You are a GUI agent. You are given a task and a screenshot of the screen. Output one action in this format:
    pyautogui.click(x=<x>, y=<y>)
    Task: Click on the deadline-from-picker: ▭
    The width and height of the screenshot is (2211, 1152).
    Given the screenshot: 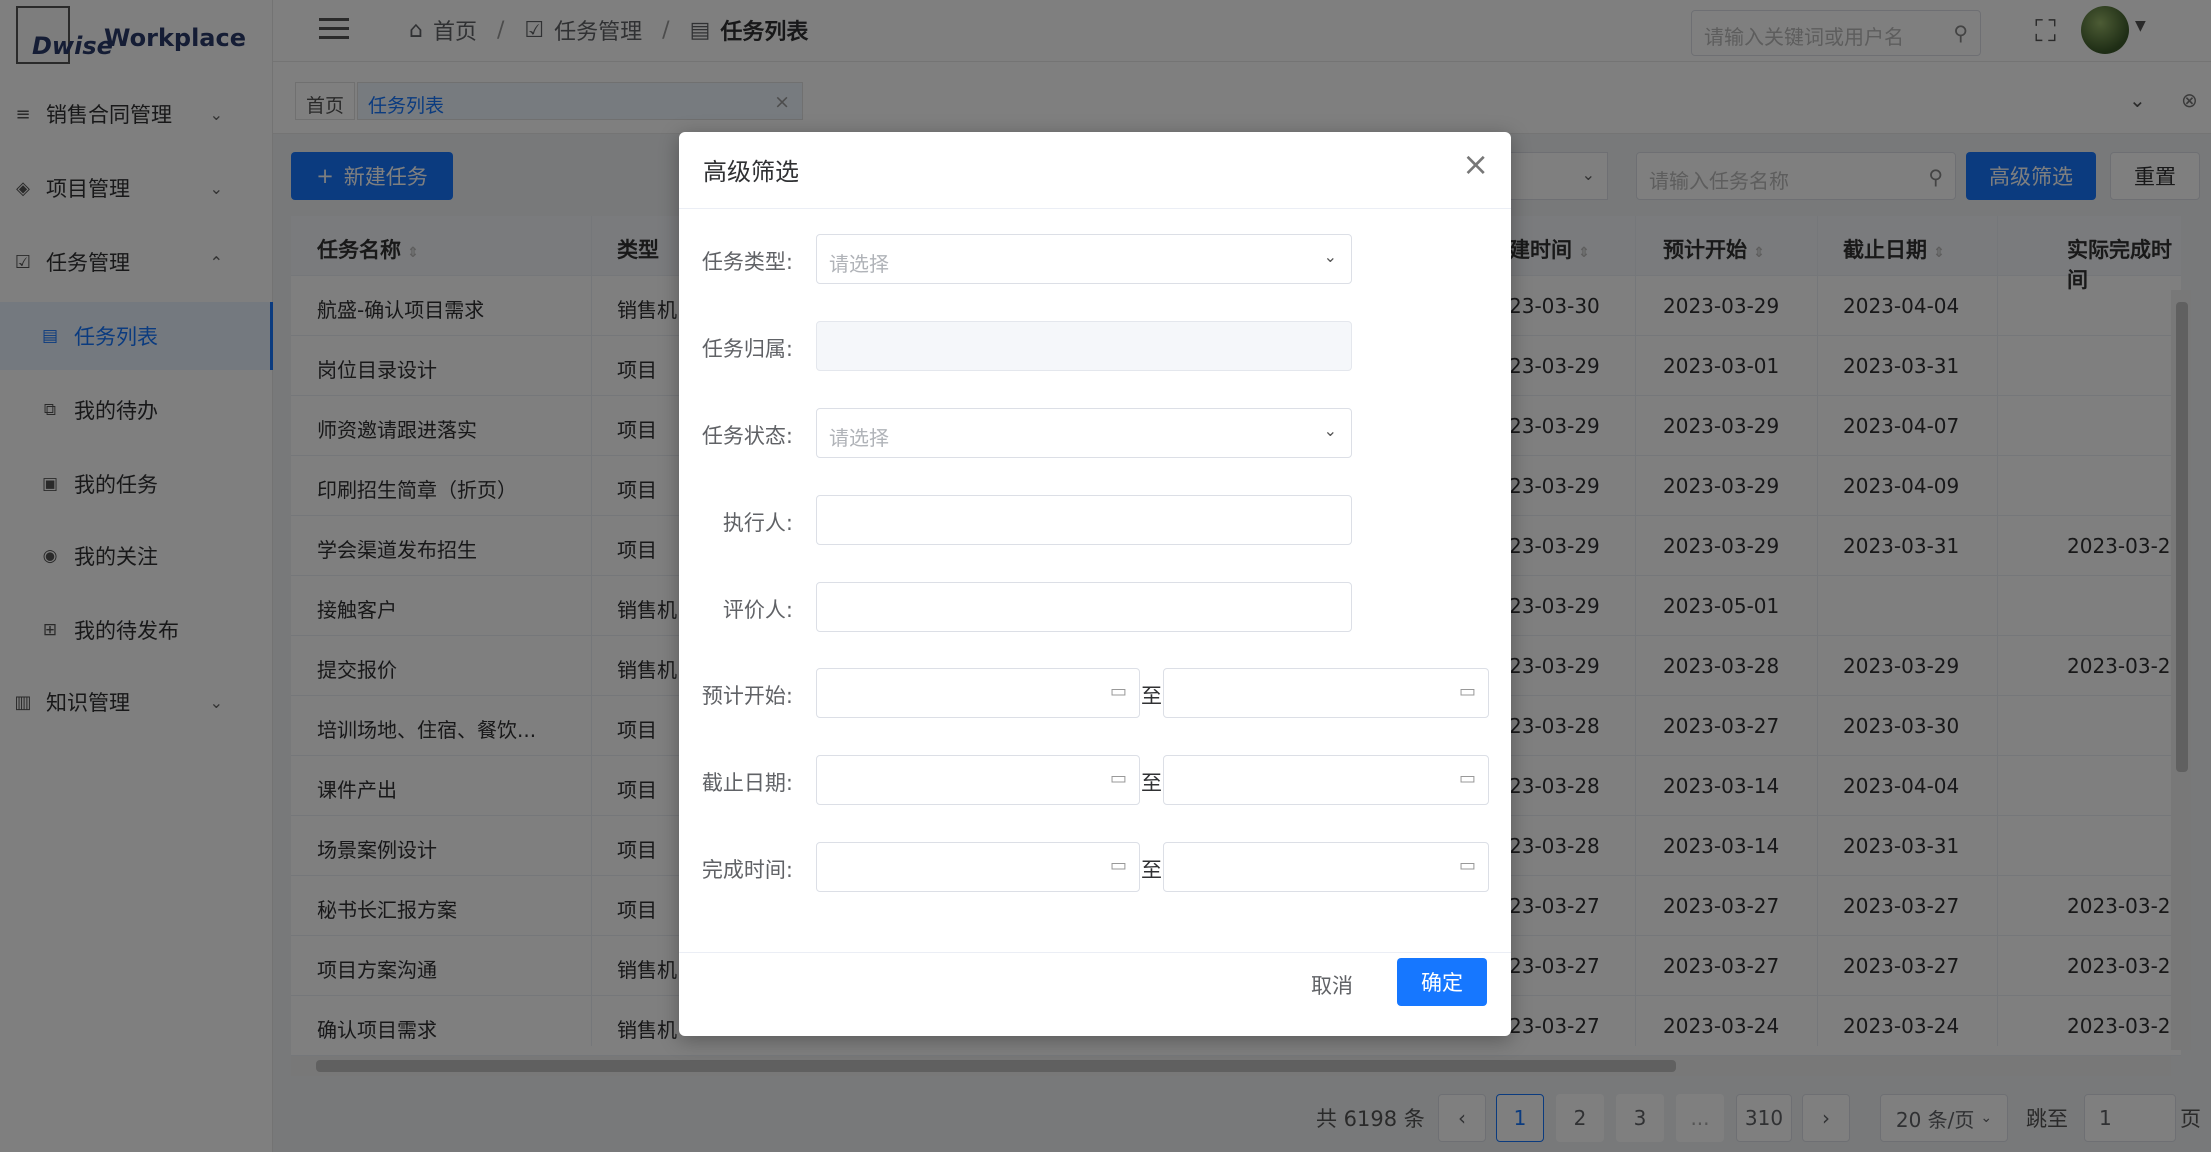 What is the action you would take?
    pyautogui.click(x=978, y=780)
    